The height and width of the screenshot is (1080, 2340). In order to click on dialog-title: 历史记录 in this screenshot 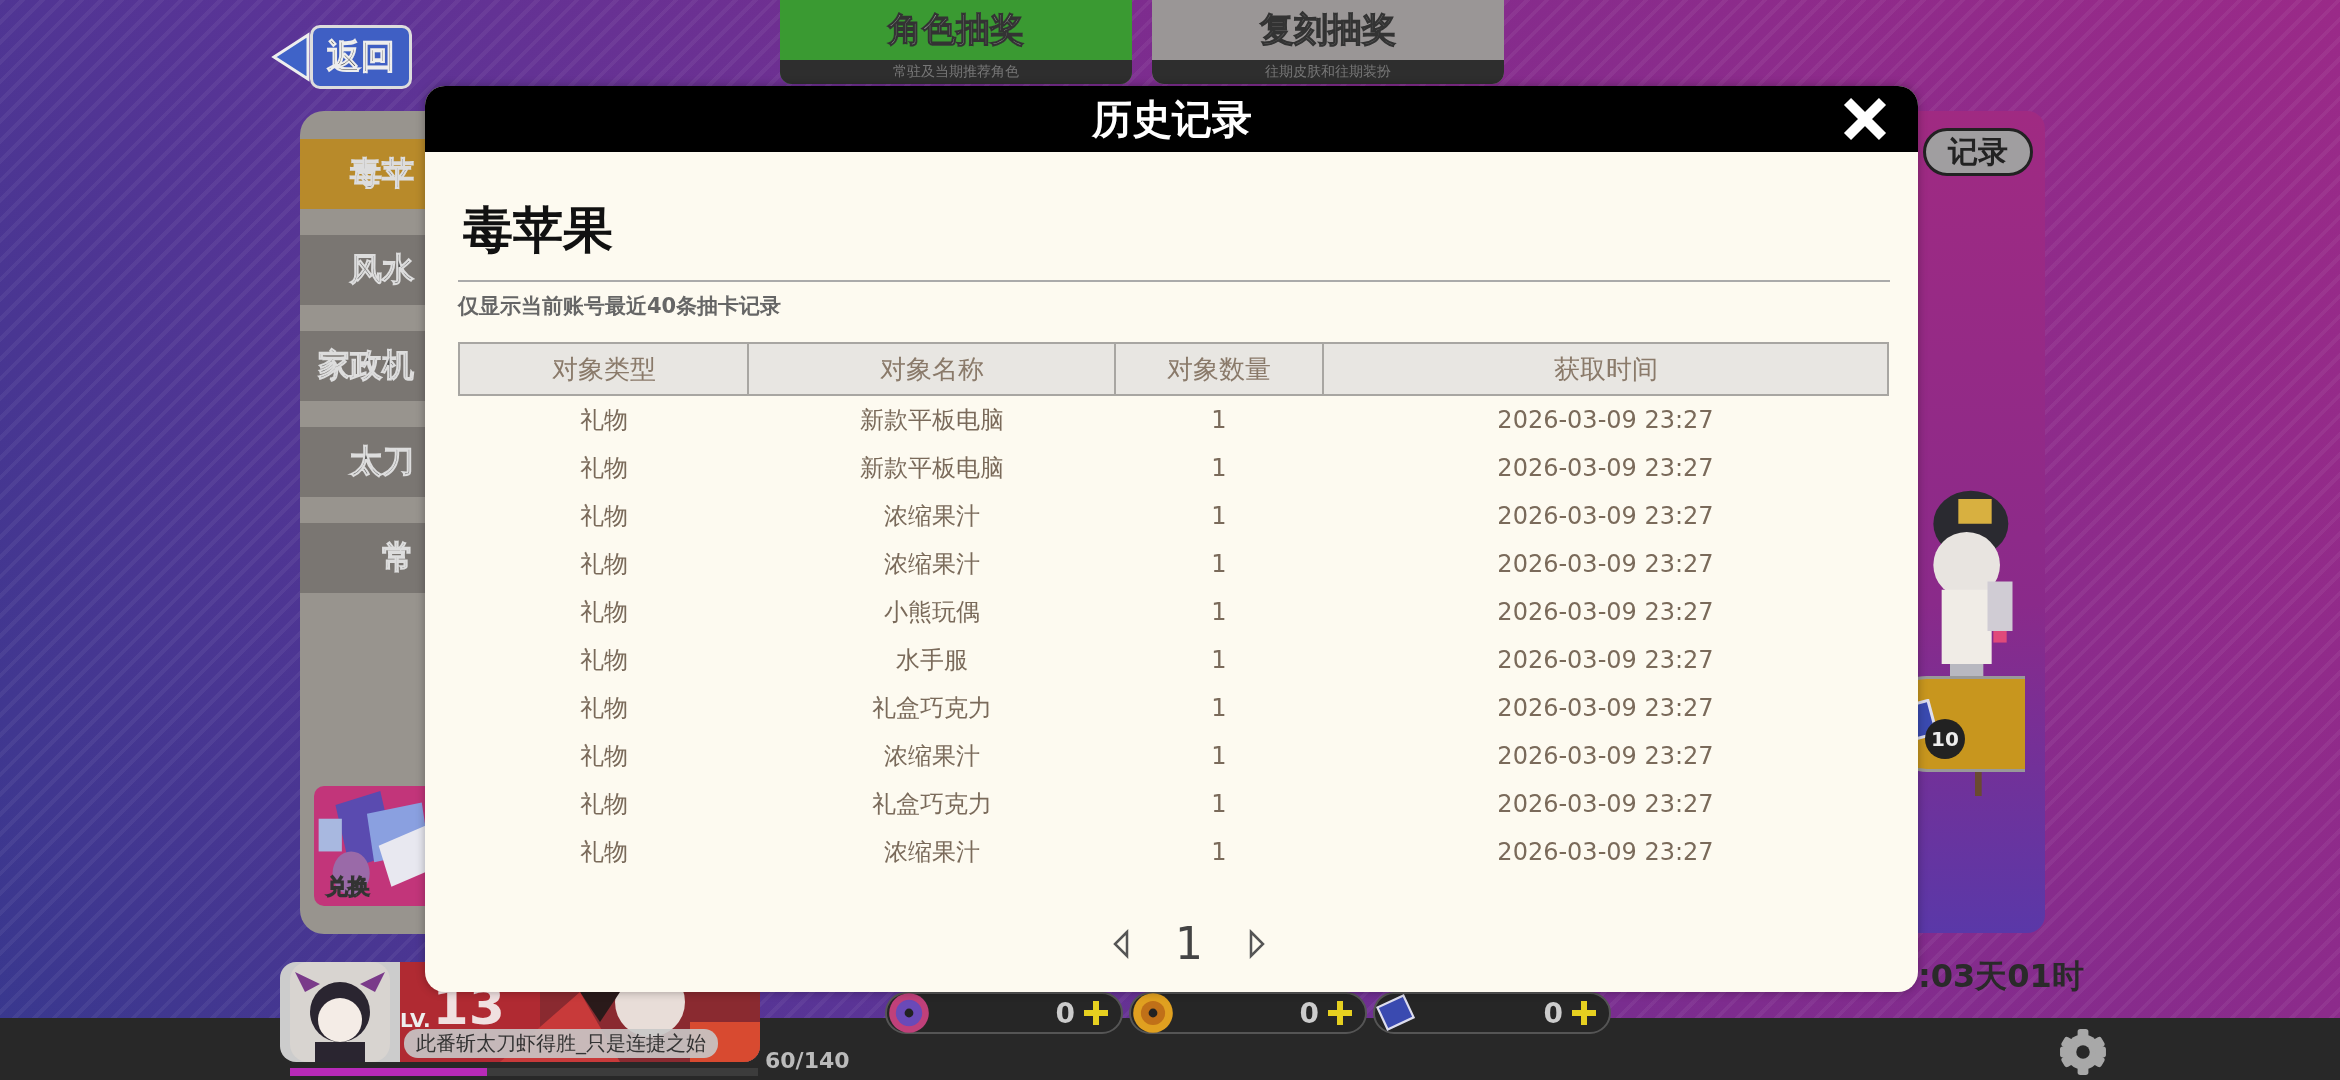, I will do `click(1171, 119)`.